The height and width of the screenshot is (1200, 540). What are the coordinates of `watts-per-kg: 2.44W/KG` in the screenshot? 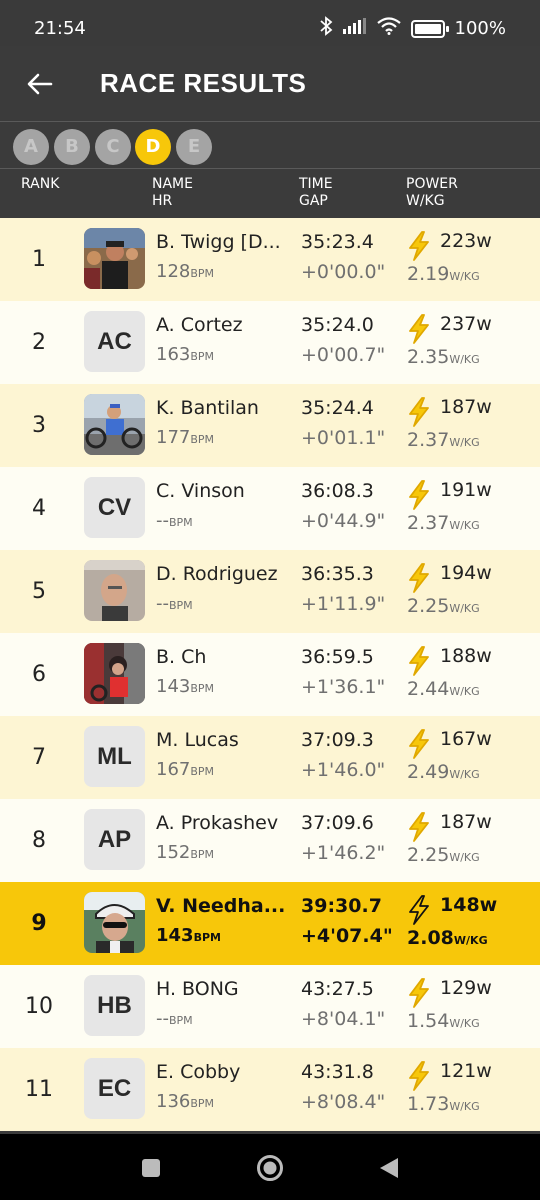 It's located at (443, 689).